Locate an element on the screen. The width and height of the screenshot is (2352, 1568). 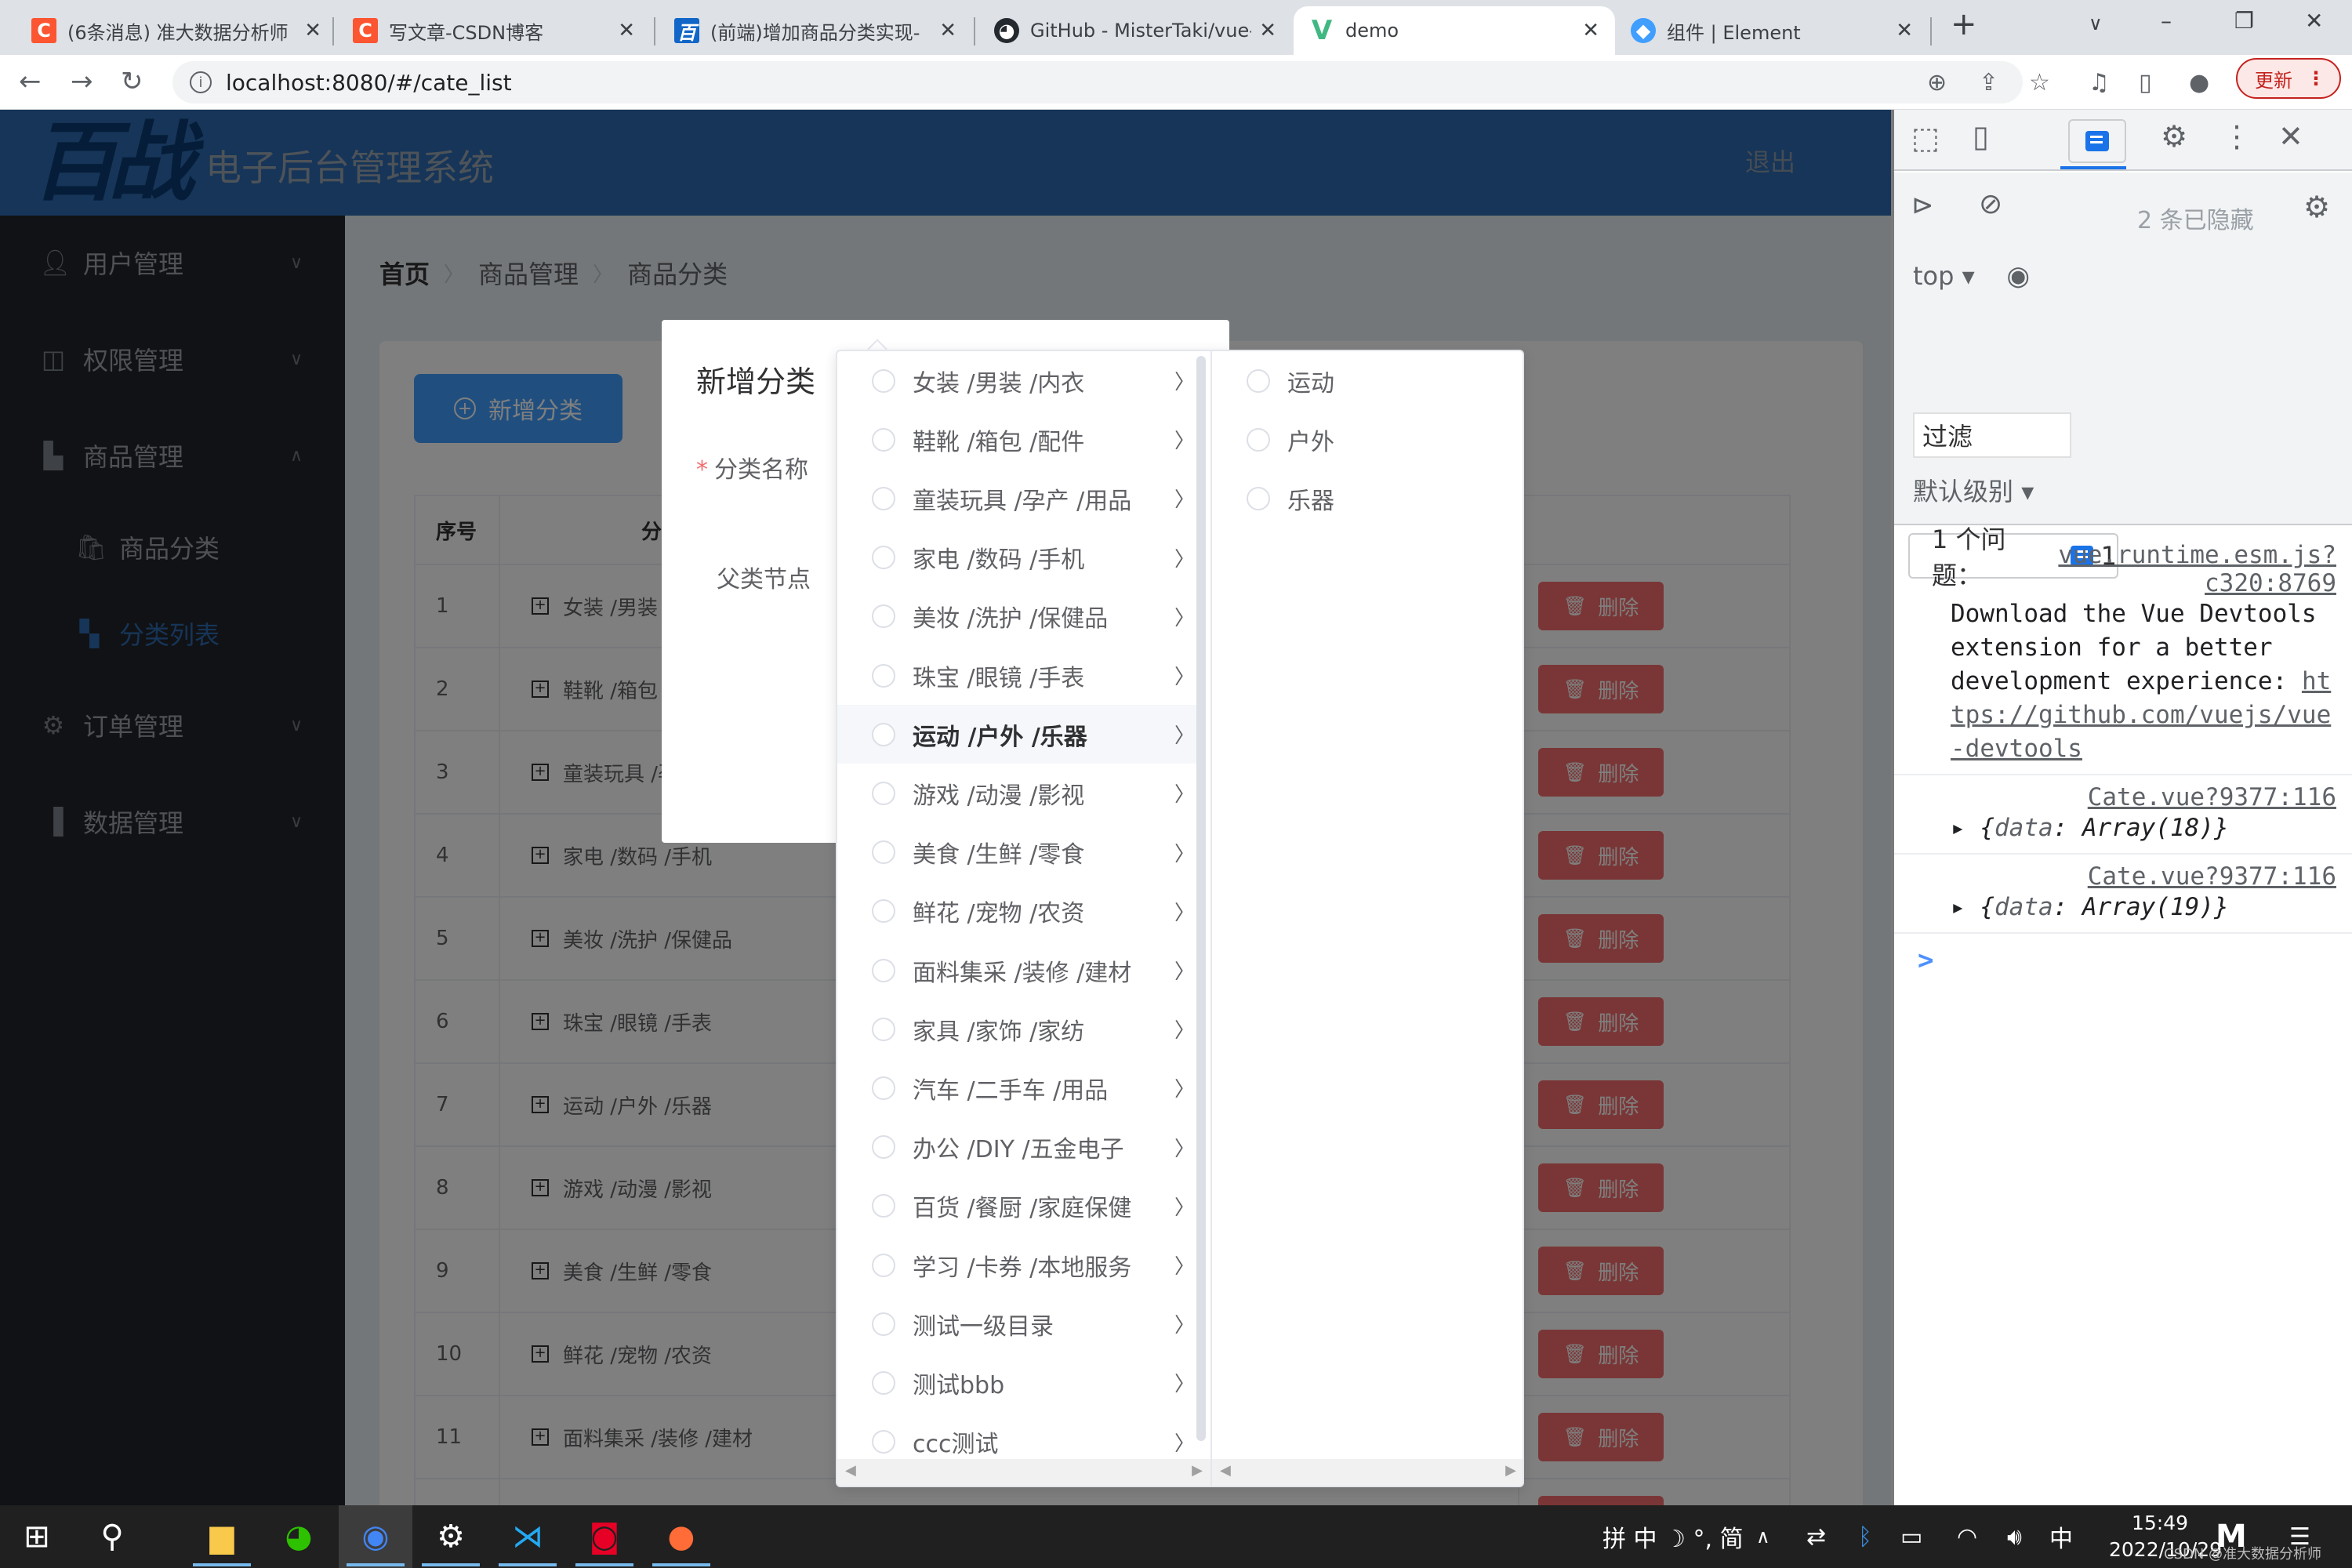
cascader-scrollbar is located at coordinates (1201, 899).